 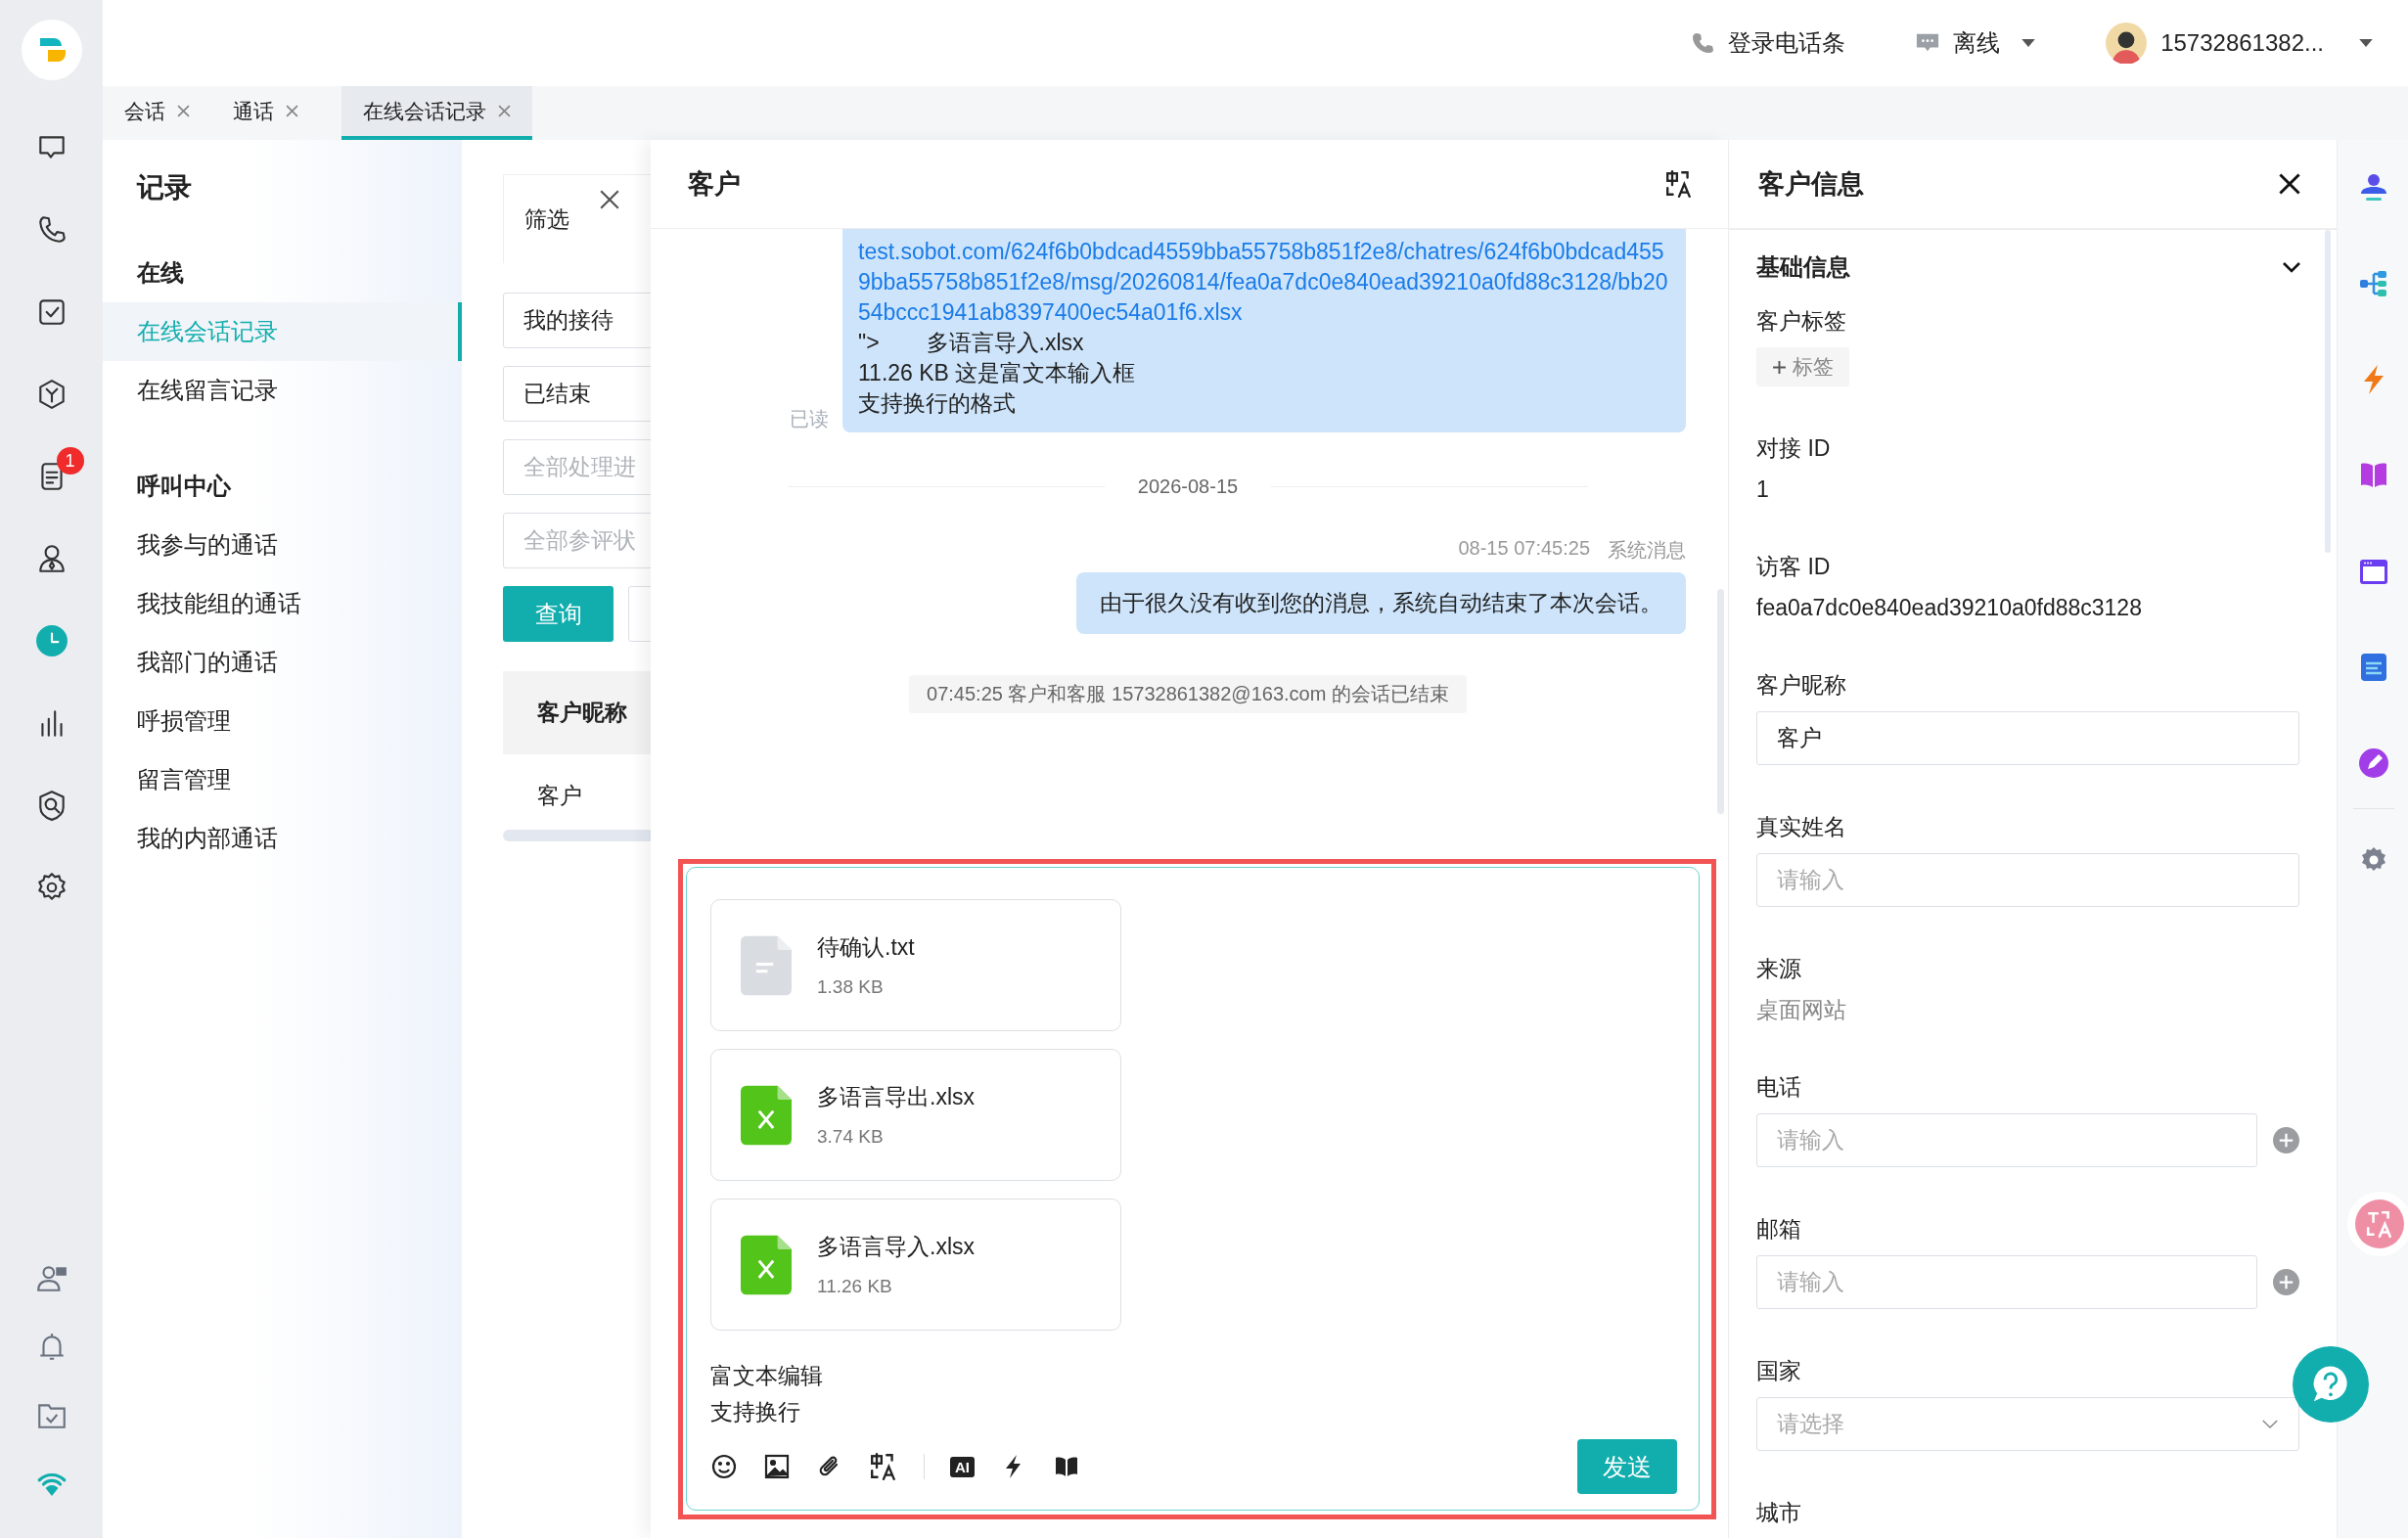 What do you see at coordinates (963, 1466) in the screenshot?
I see `ai-button: AI` at bounding box center [963, 1466].